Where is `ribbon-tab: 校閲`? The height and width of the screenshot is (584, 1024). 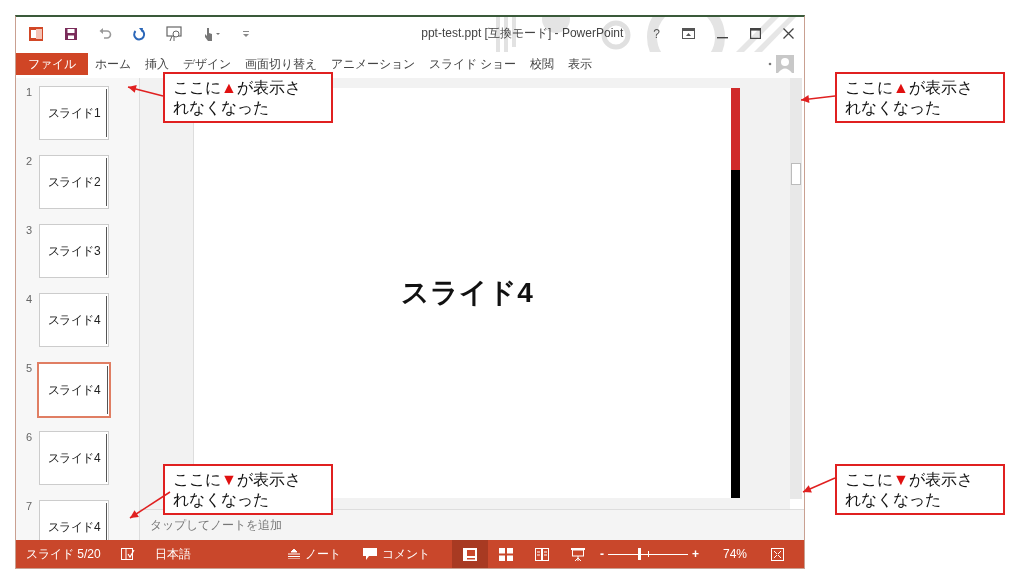 ribbon-tab: 校閲 is located at coordinates (542, 64).